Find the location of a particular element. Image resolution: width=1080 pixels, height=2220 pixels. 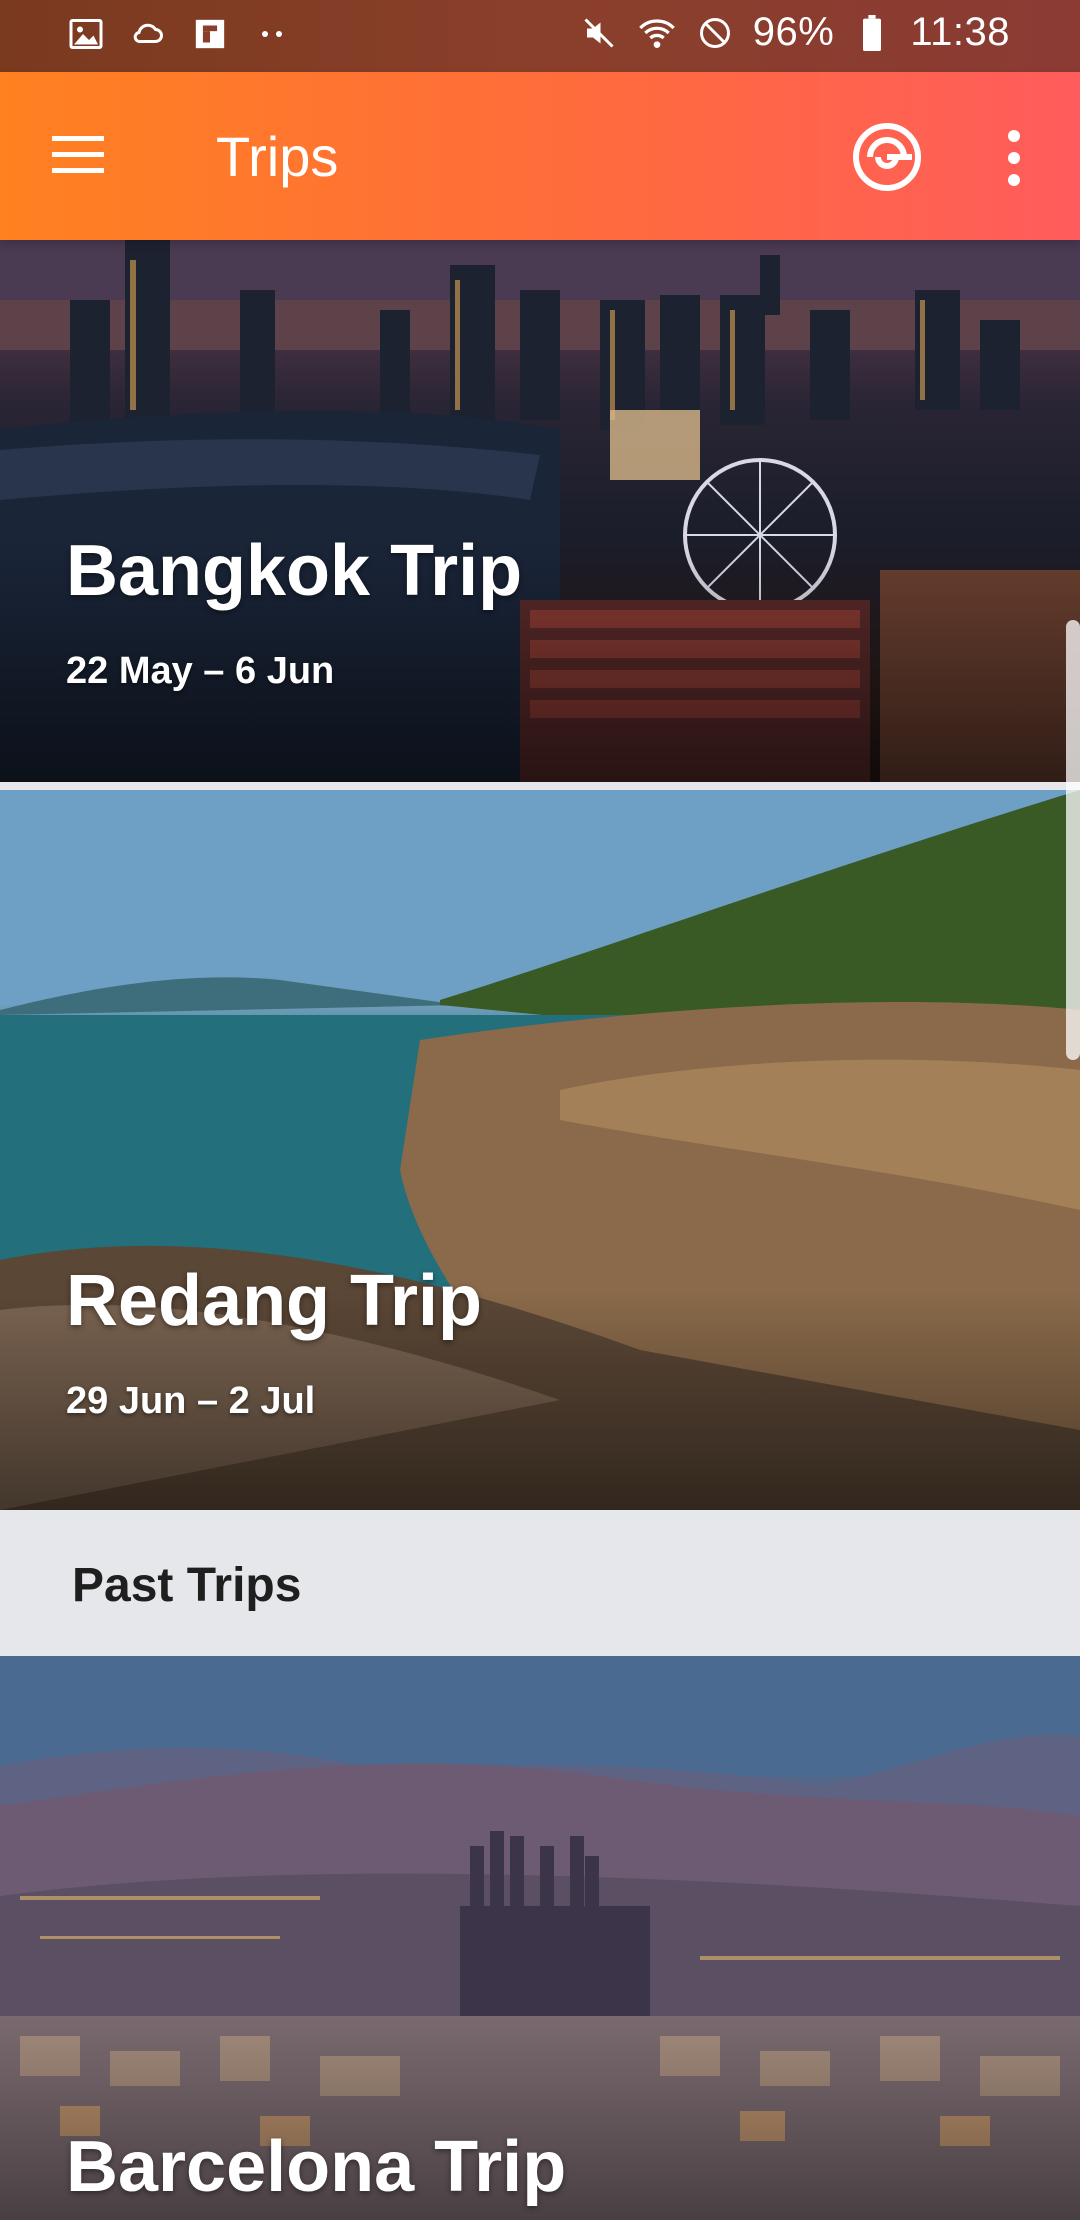

system-status: 96% 11:38 is located at coordinates (794, 32).